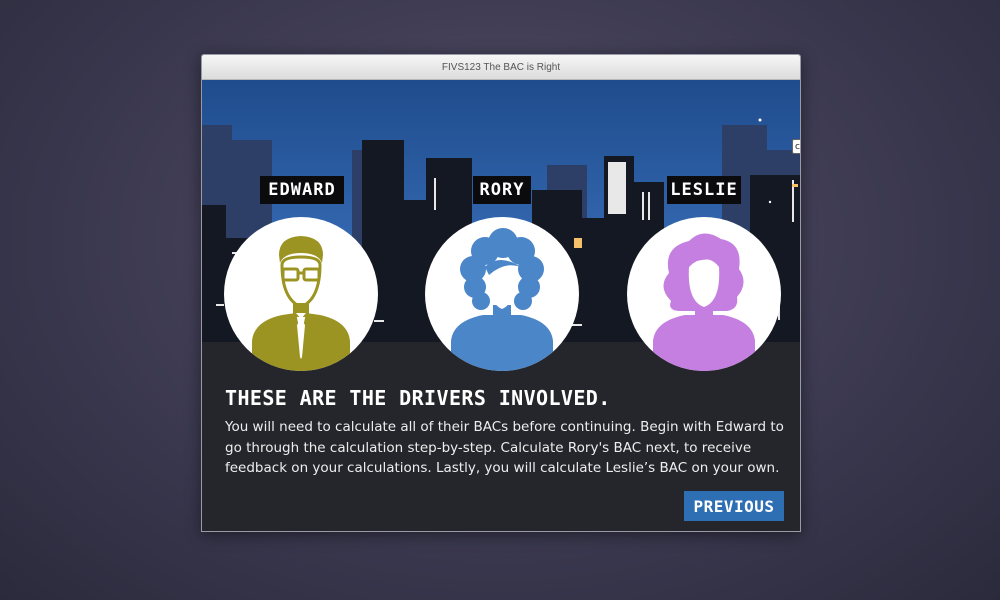  I want to click on driver-avatar-edward, so click(301, 294).